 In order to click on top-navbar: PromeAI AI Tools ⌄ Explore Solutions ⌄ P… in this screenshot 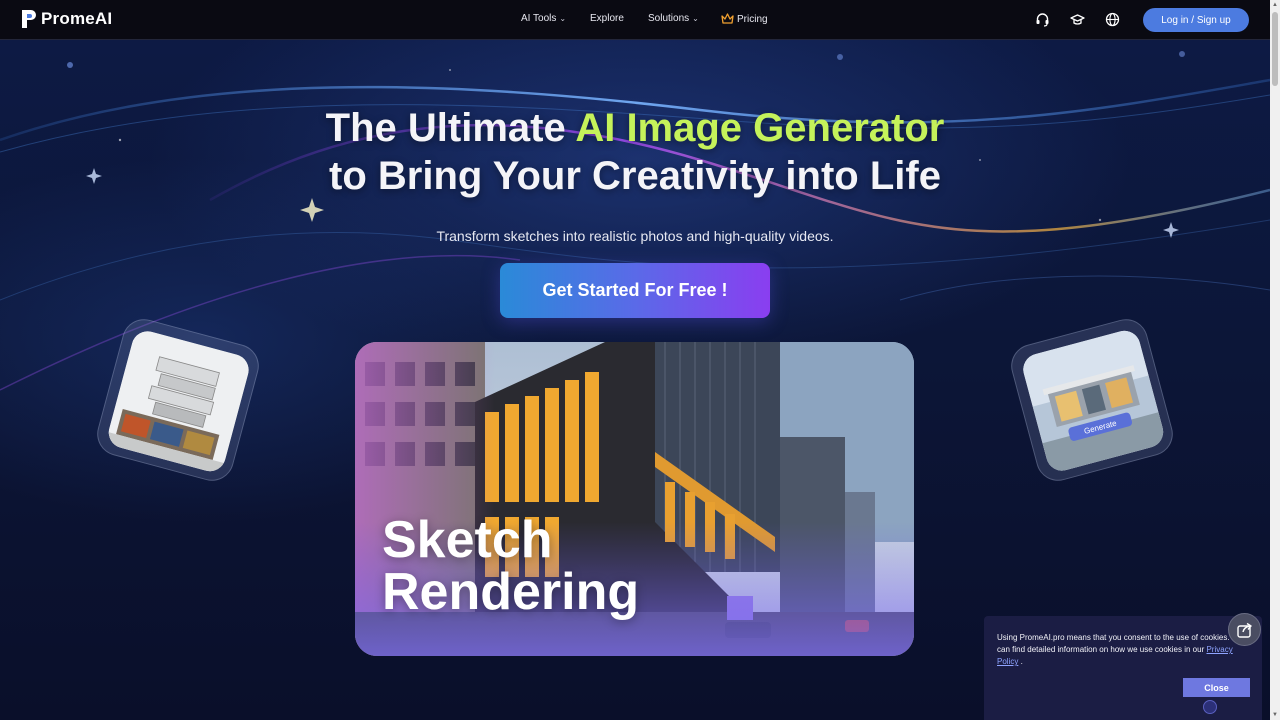, I will do `click(635, 20)`.